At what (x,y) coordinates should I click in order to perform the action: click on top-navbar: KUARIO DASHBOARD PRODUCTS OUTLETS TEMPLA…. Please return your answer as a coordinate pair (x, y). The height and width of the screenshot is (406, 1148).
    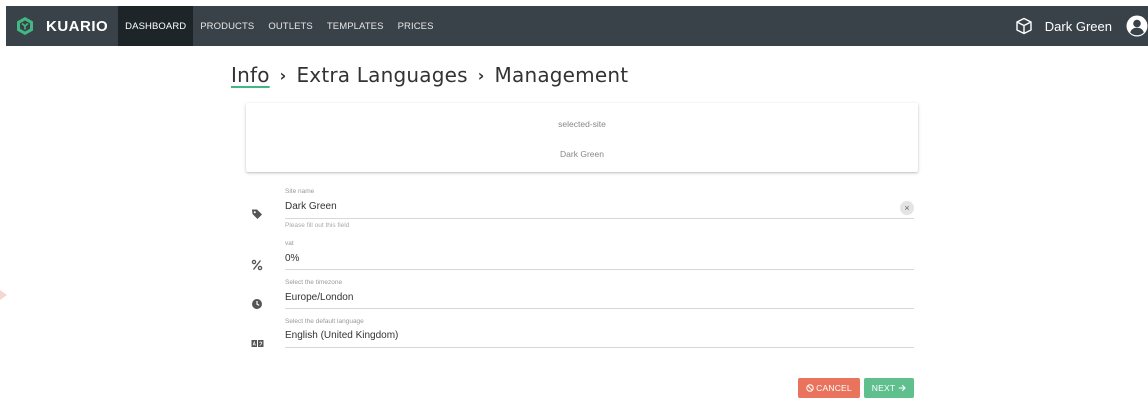
    Looking at the image, I should click on (577, 26).